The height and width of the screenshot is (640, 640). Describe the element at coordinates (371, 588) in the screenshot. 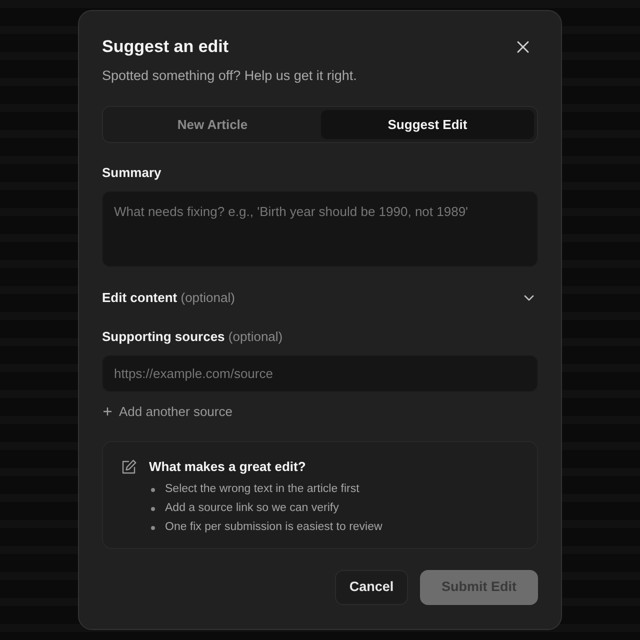

I see `cancel-button: Cancel` at that location.